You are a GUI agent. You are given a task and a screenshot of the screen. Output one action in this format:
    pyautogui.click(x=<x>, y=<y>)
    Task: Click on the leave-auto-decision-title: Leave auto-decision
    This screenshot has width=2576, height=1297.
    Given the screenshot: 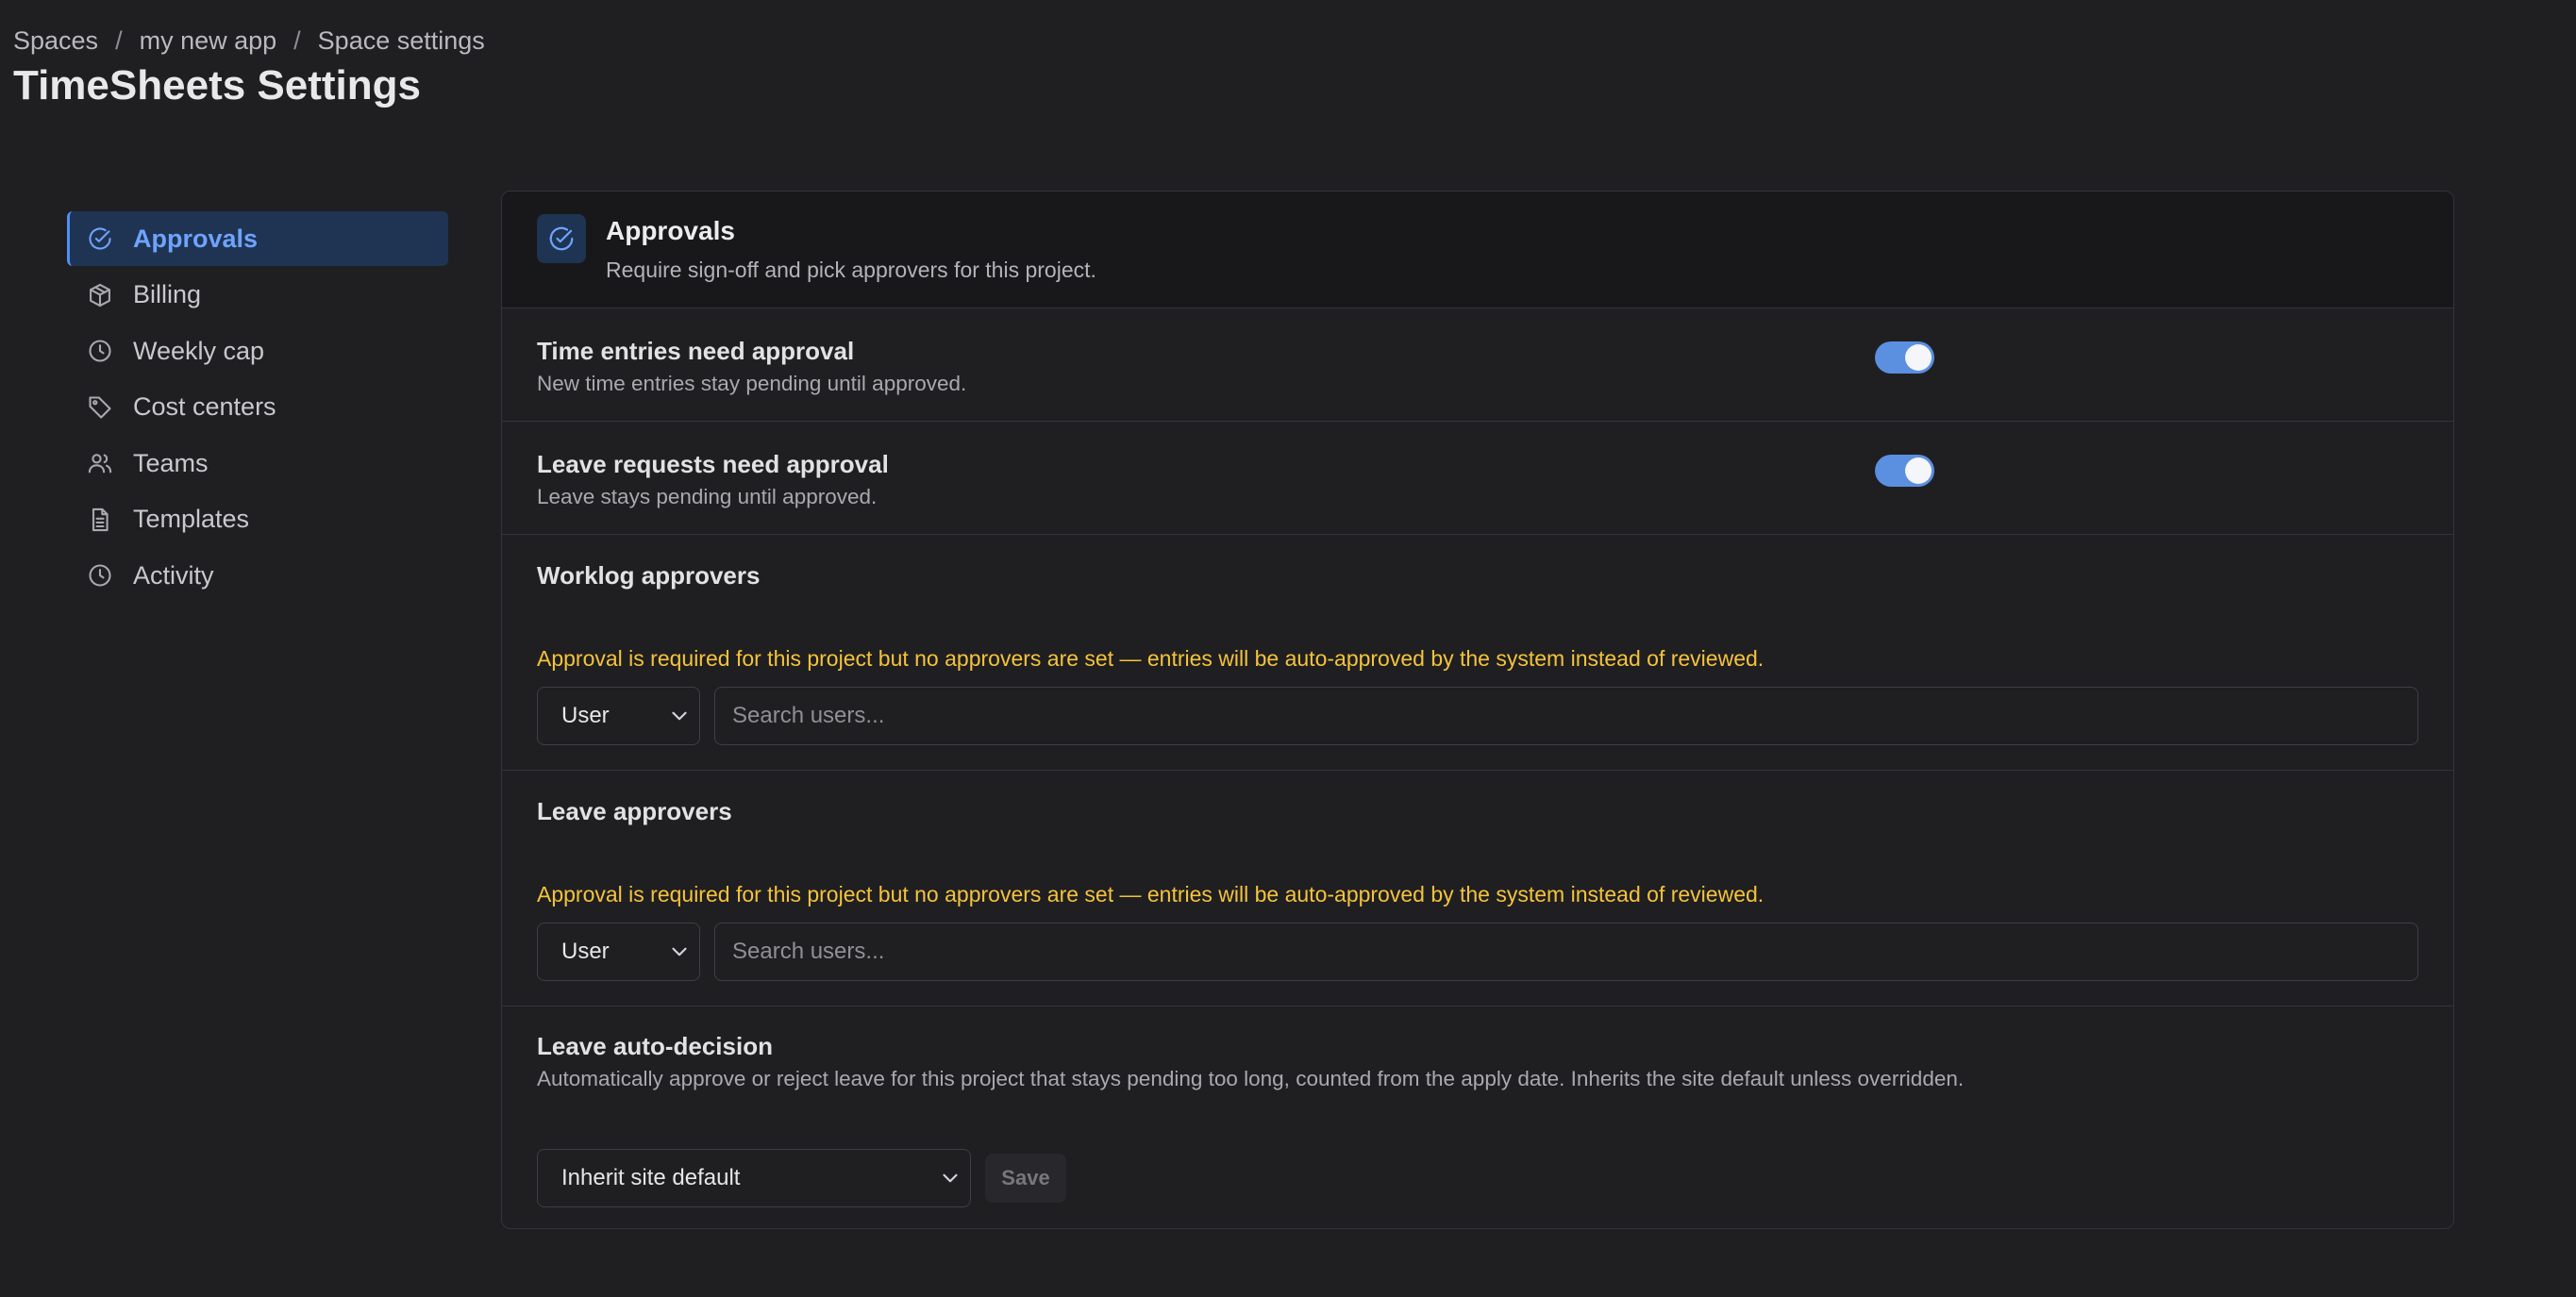 What is the action you would take?
    pyautogui.click(x=655, y=1046)
    